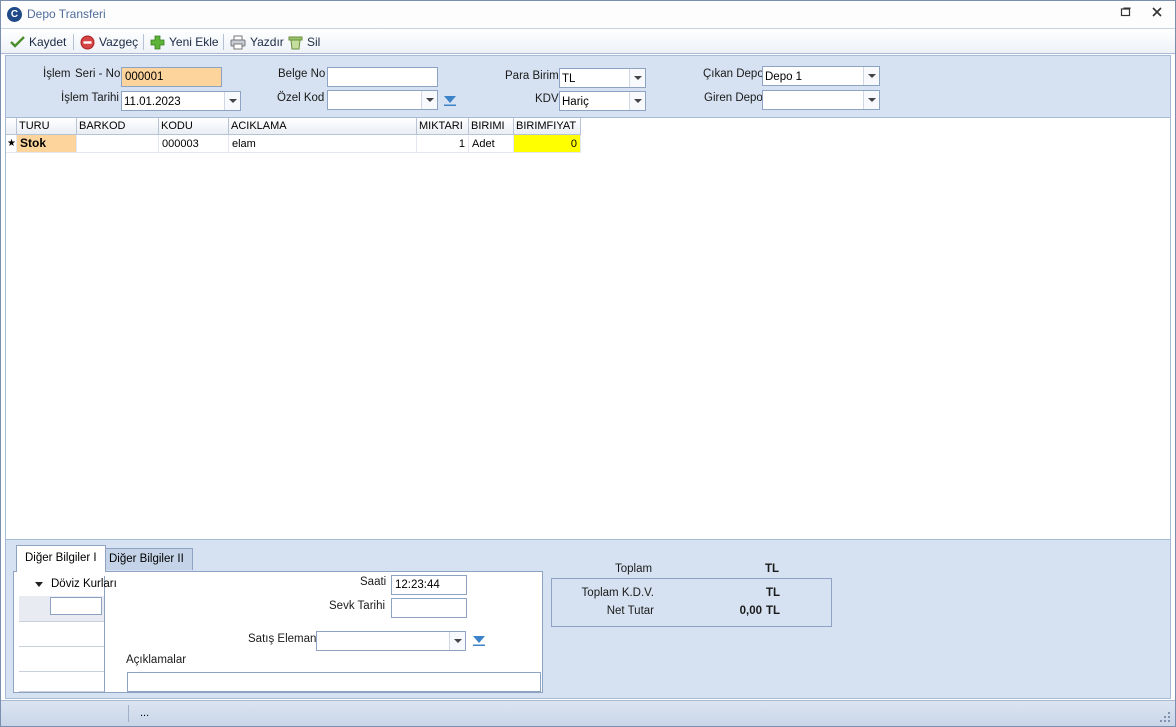  What do you see at coordinates (750, 611) in the screenshot?
I see `net-tutar-value: 0,00` at bounding box center [750, 611].